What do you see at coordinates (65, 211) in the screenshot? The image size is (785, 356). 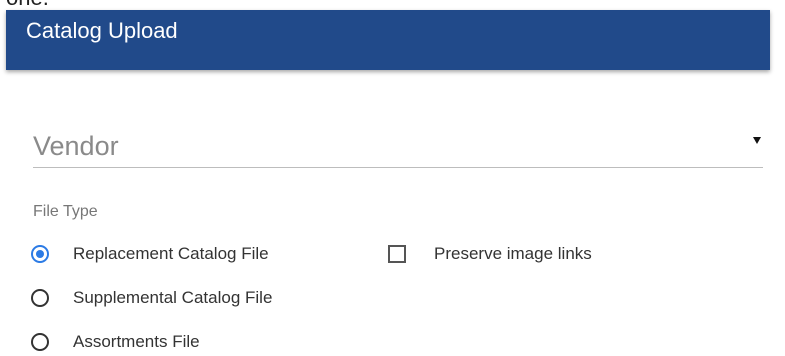 I see `file-type-label: File Type` at bounding box center [65, 211].